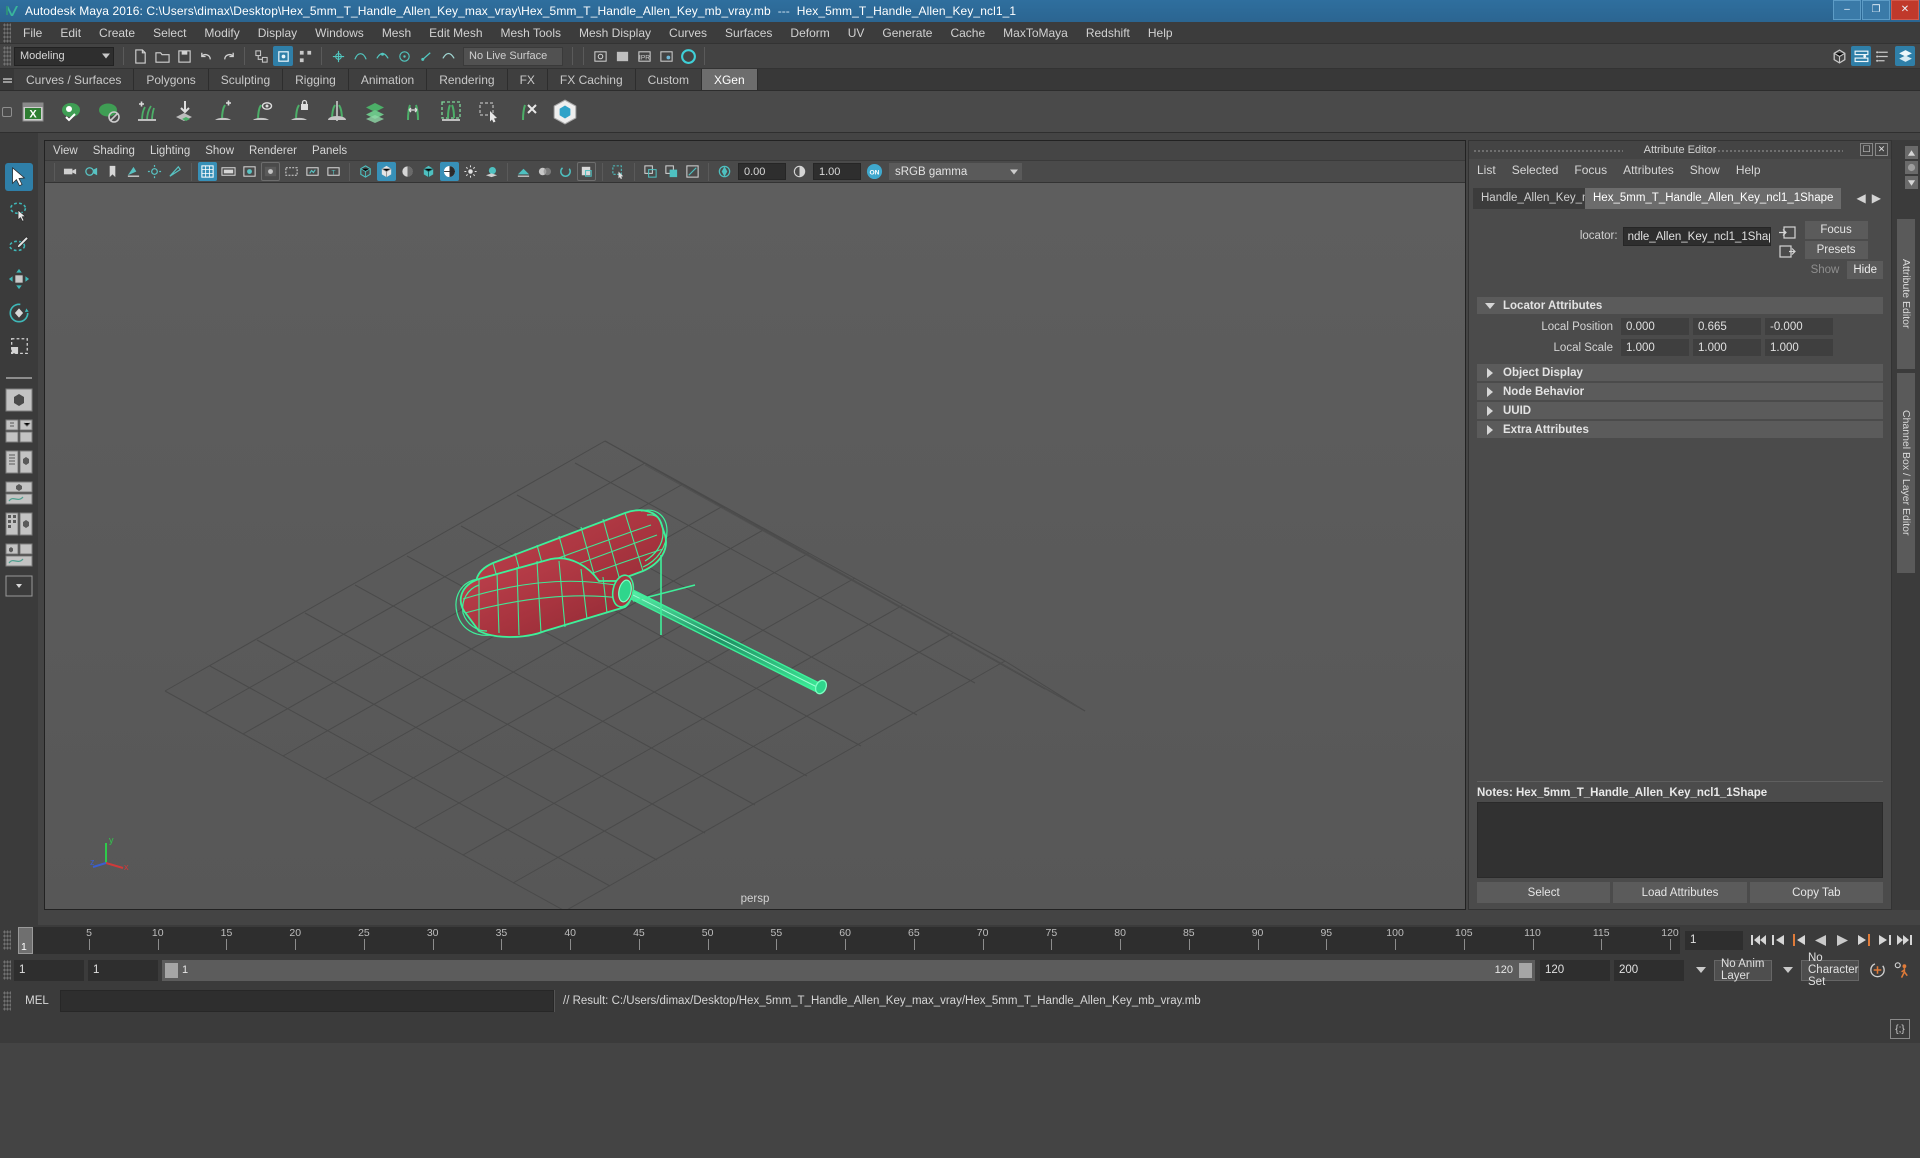 This screenshot has height=1158, width=1920. I want to click on shadows-icon, so click(491, 171).